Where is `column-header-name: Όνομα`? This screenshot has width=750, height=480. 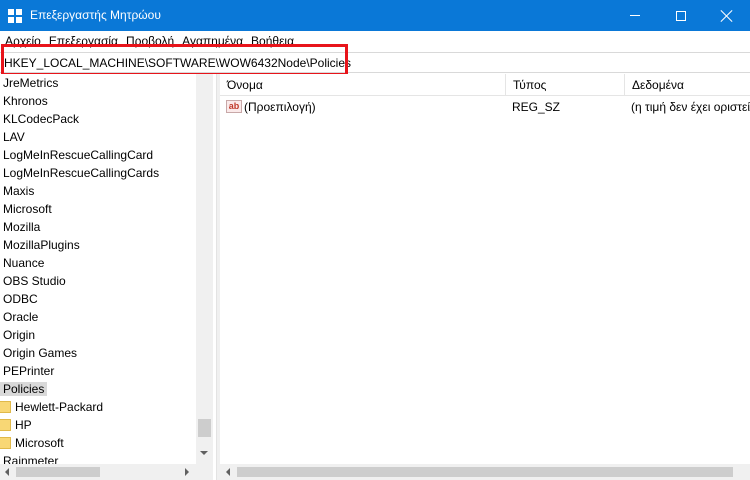 column-header-name: Όνομα is located at coordinates (363, 85).